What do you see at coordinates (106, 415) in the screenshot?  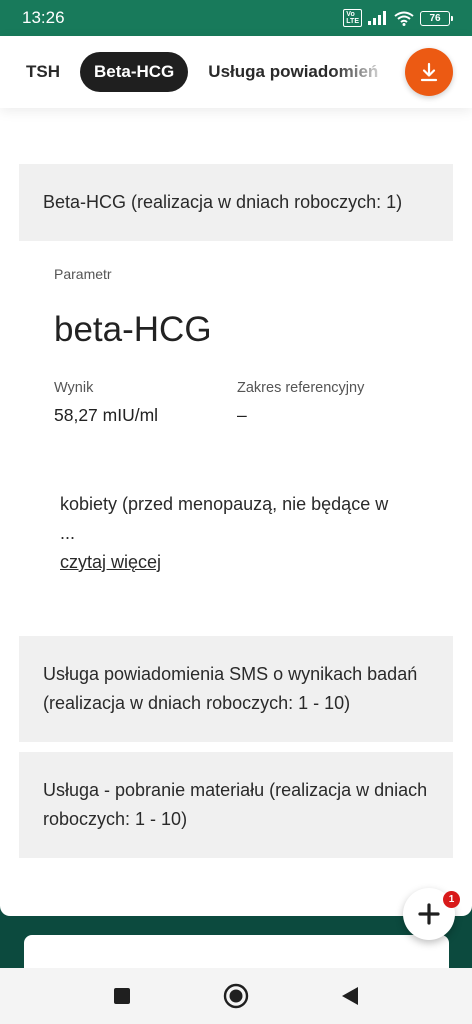 I see `result-value: 58,27 mIU/ml` at bounding box center [106, 415].